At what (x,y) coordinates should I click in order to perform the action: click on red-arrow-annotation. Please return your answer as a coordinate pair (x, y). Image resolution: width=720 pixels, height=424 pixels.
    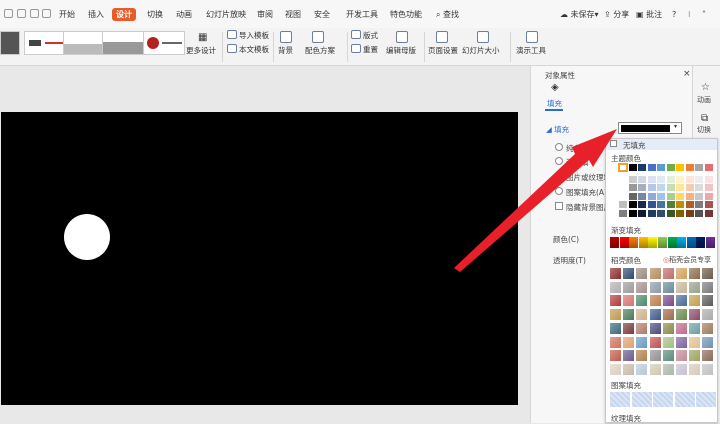
    Looking at the image, I should click on (535, 200).